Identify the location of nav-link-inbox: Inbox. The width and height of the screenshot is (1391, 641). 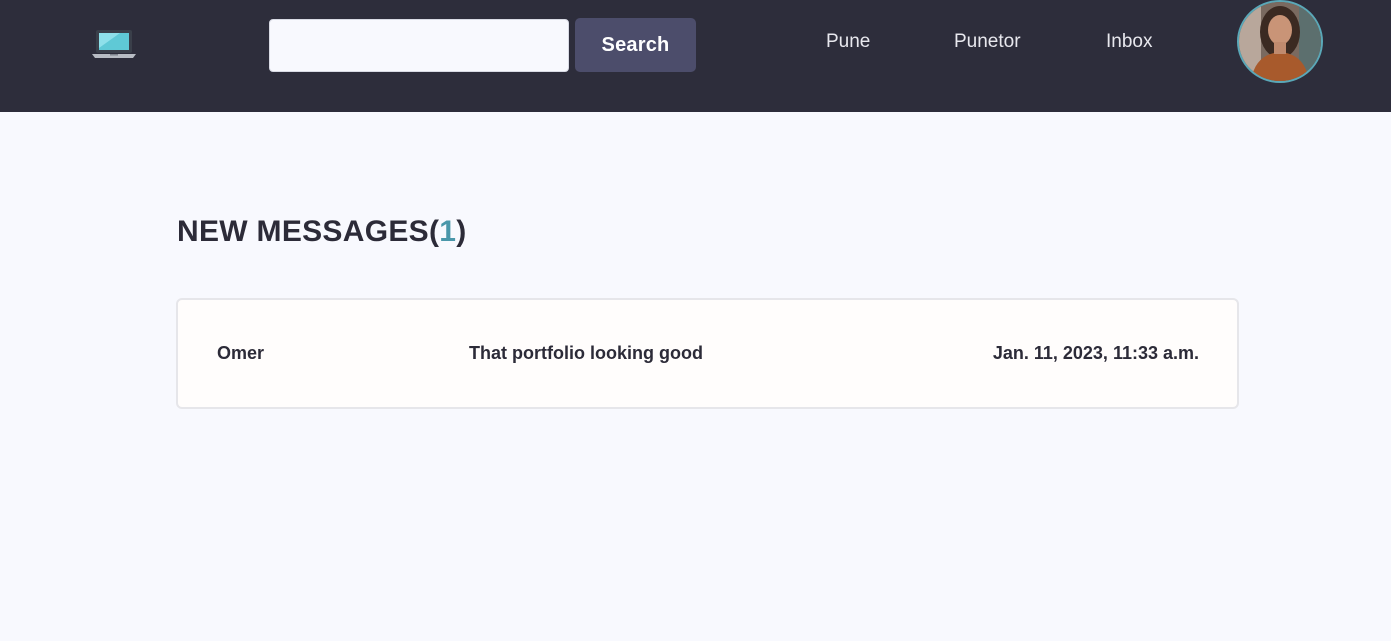
(1129, 42).